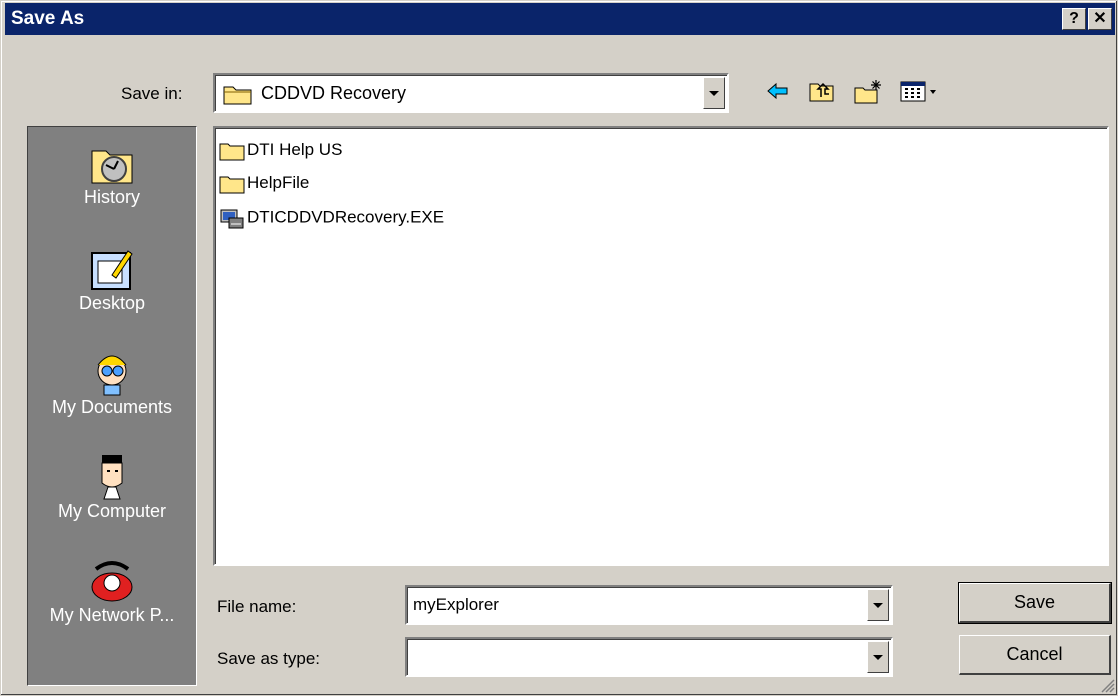 The height and width of the screenshot is (696, 1118). Describe the element at coordinates (112, 477) in the screenshot. I see `my-computer-icon` at that location.